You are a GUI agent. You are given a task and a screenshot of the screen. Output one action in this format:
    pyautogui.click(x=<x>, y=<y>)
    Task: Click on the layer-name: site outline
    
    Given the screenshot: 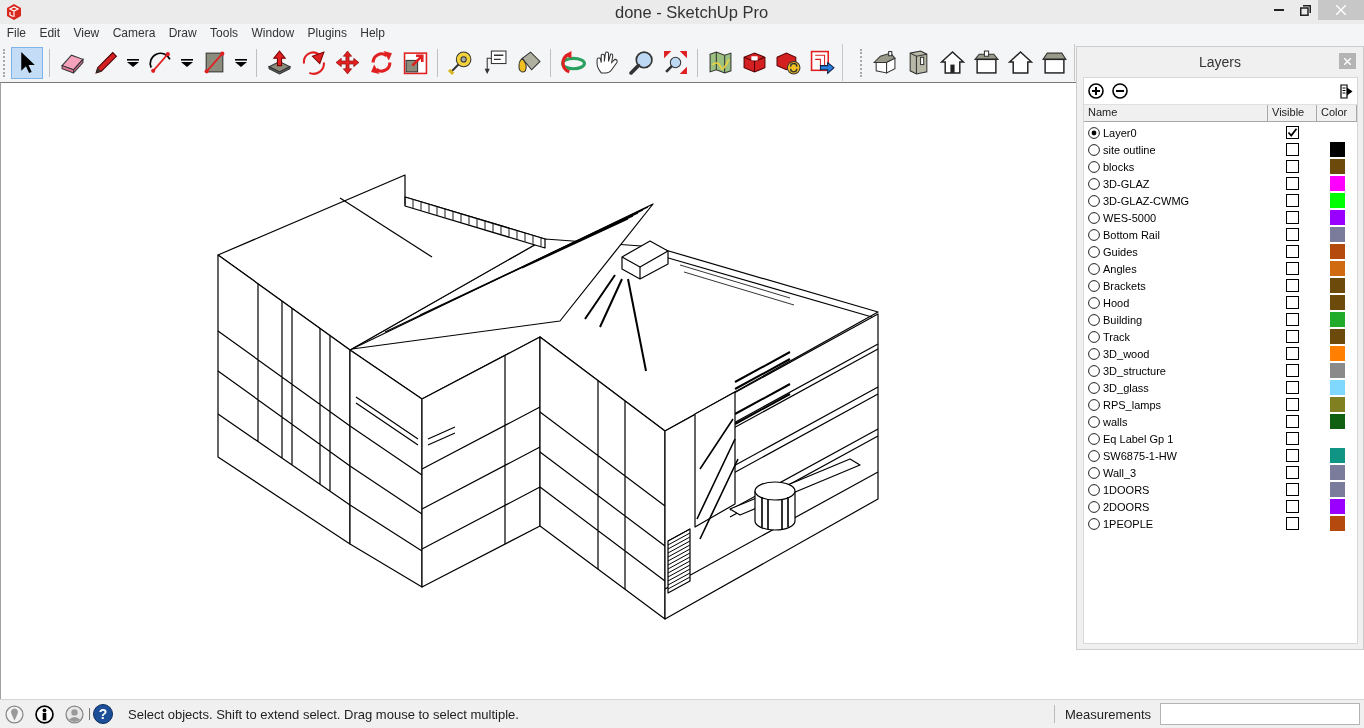 What is the action you would take?
    pyautogui.click(x=1129, y=149)
    